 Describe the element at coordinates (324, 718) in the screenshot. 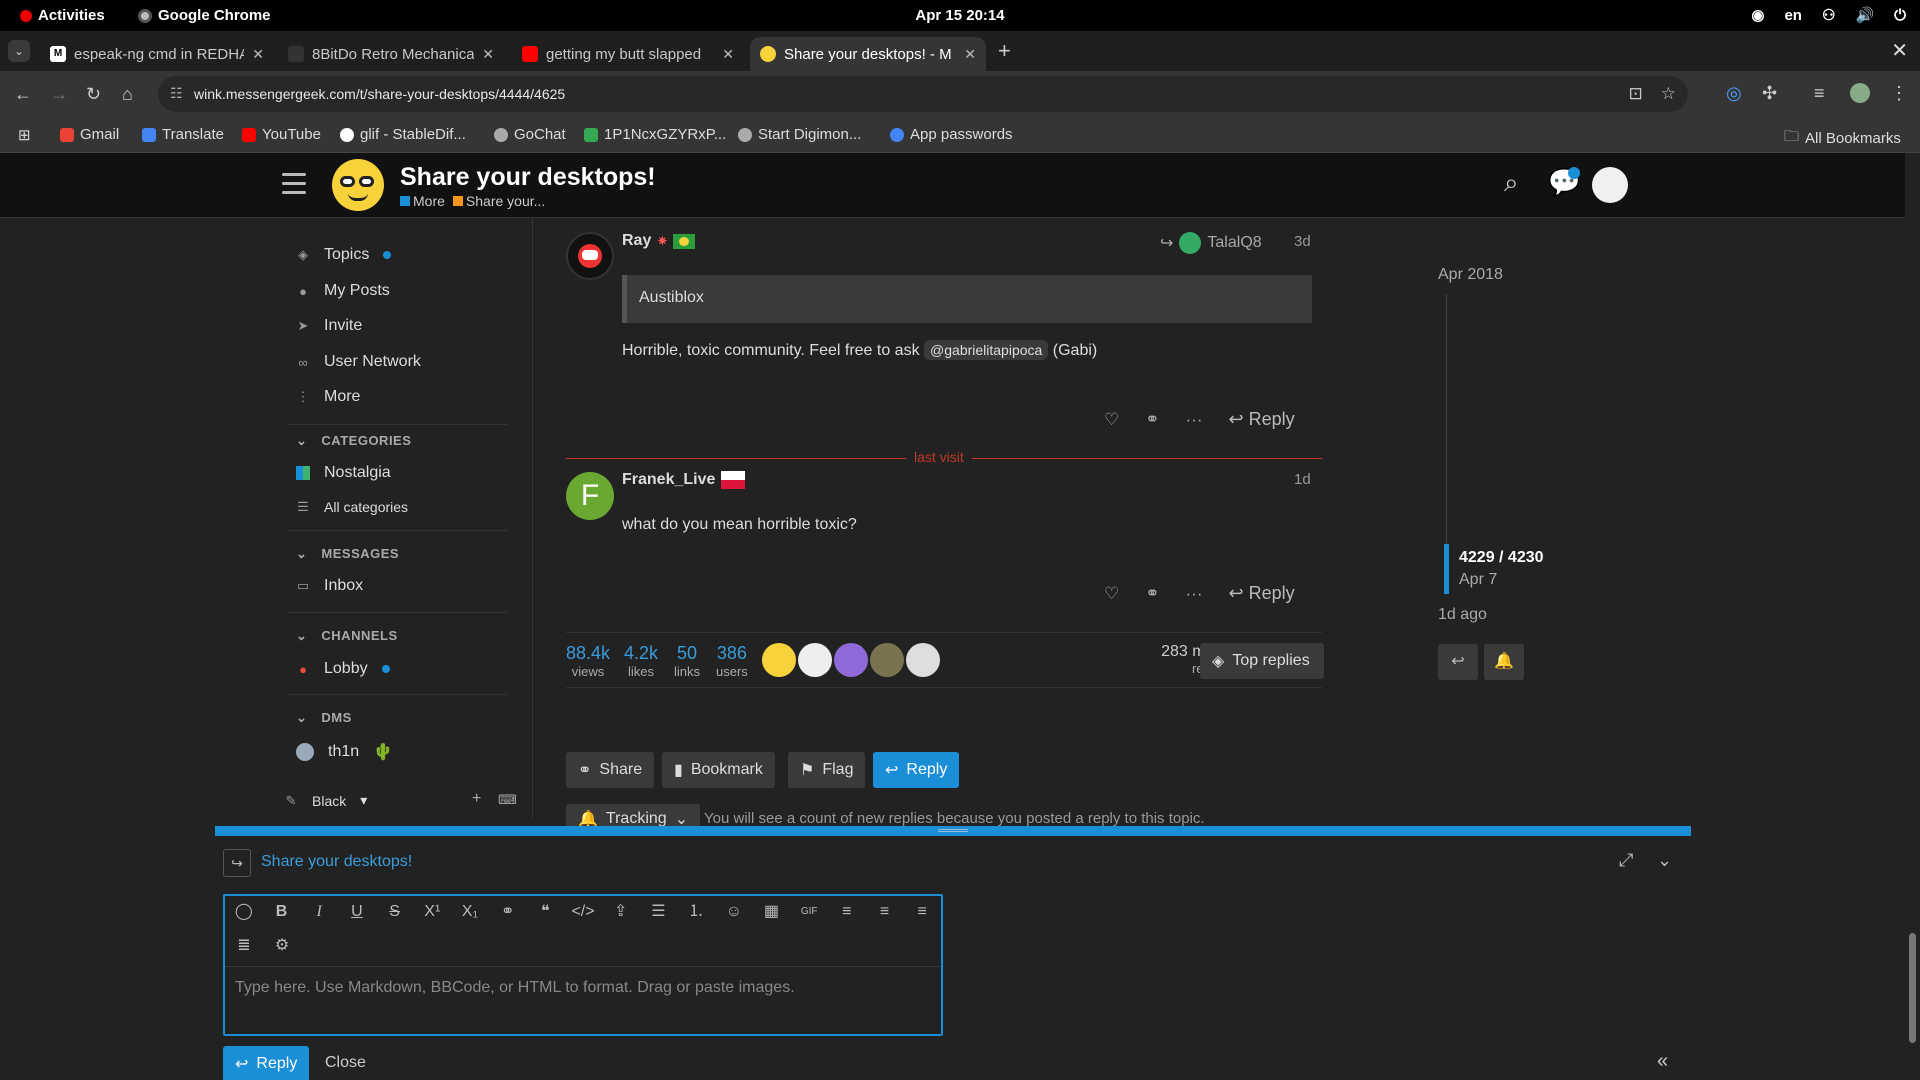

I see `section-dms: ⌄ DMS` at that location.